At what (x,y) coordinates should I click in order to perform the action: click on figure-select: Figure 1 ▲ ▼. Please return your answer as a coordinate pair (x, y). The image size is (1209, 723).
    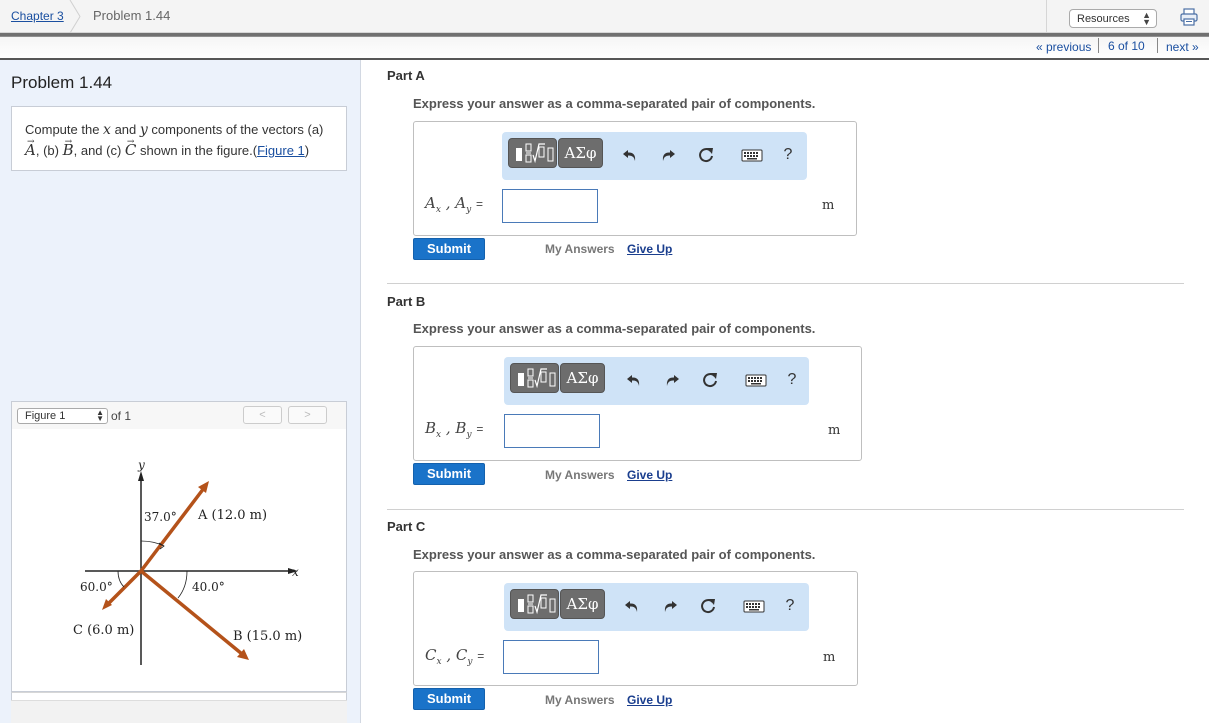
    Looking at the image, I should click on (62, 416).